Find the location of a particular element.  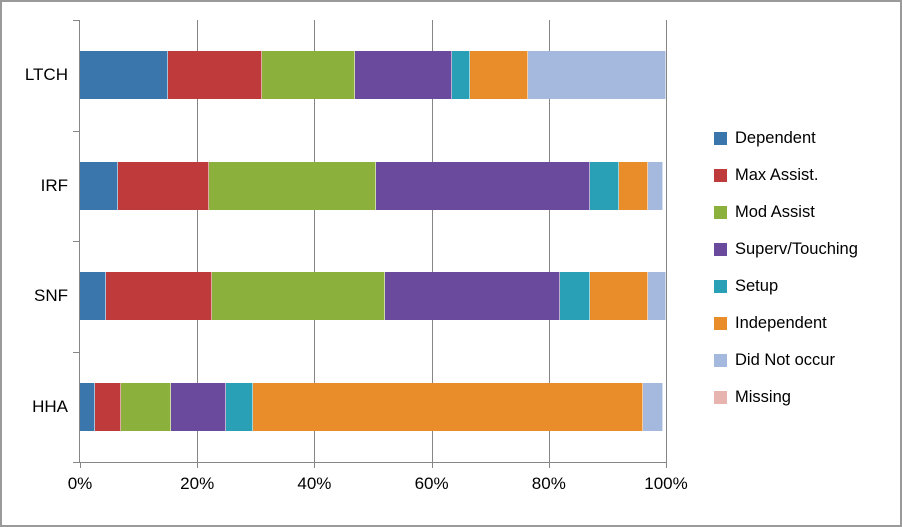

legend-item: Independent is located at coordinates (804, 323).